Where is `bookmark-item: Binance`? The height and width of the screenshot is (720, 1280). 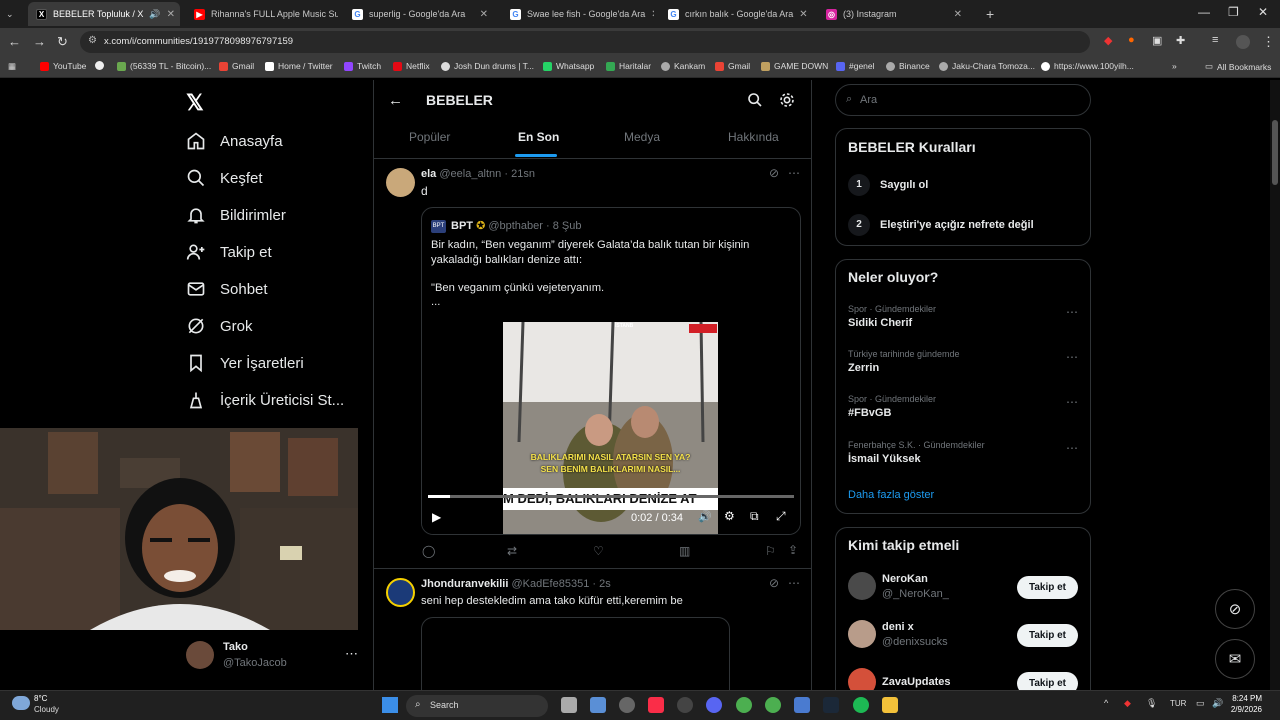
bookmark-item: Binance is located at coordinates (908, 66).